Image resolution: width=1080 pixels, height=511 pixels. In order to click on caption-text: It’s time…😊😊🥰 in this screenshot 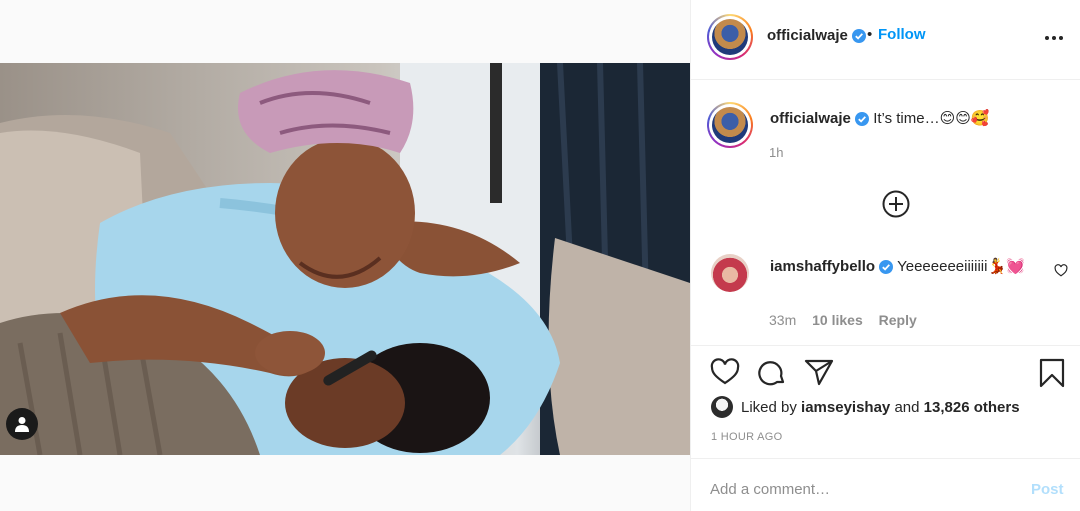, I will do `click(931, 118)`.